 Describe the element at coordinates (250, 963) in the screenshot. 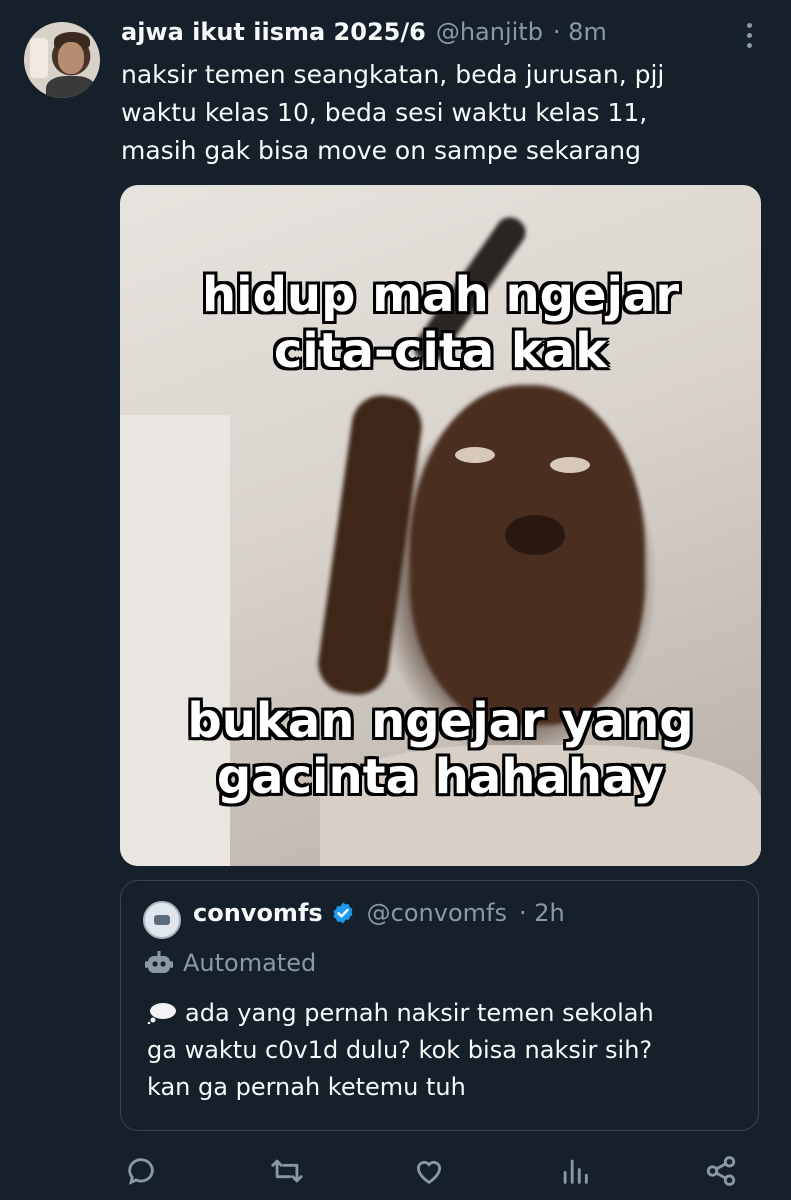

I see `automated-label-text: Automated` at that location.